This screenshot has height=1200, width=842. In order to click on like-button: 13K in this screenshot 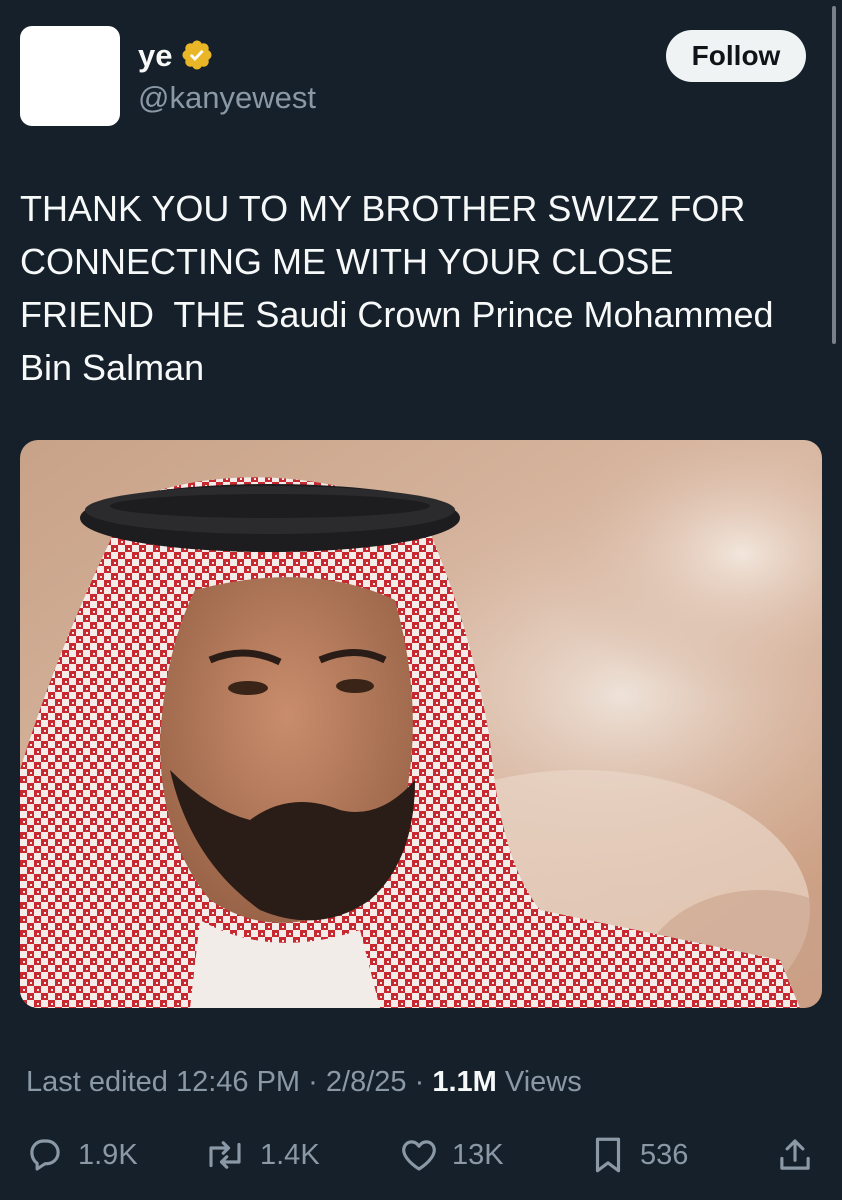, I will do `click(451, 1155)`.